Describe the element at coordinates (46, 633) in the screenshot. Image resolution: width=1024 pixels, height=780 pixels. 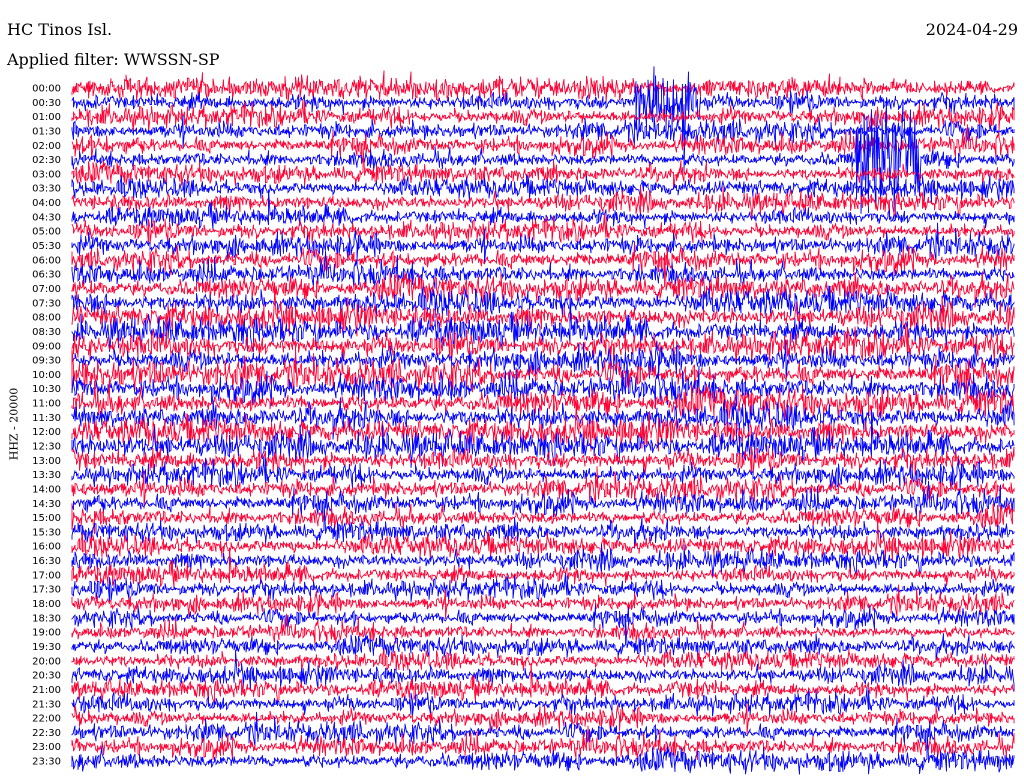
I see `time-tick-label: 19:00` at that location.